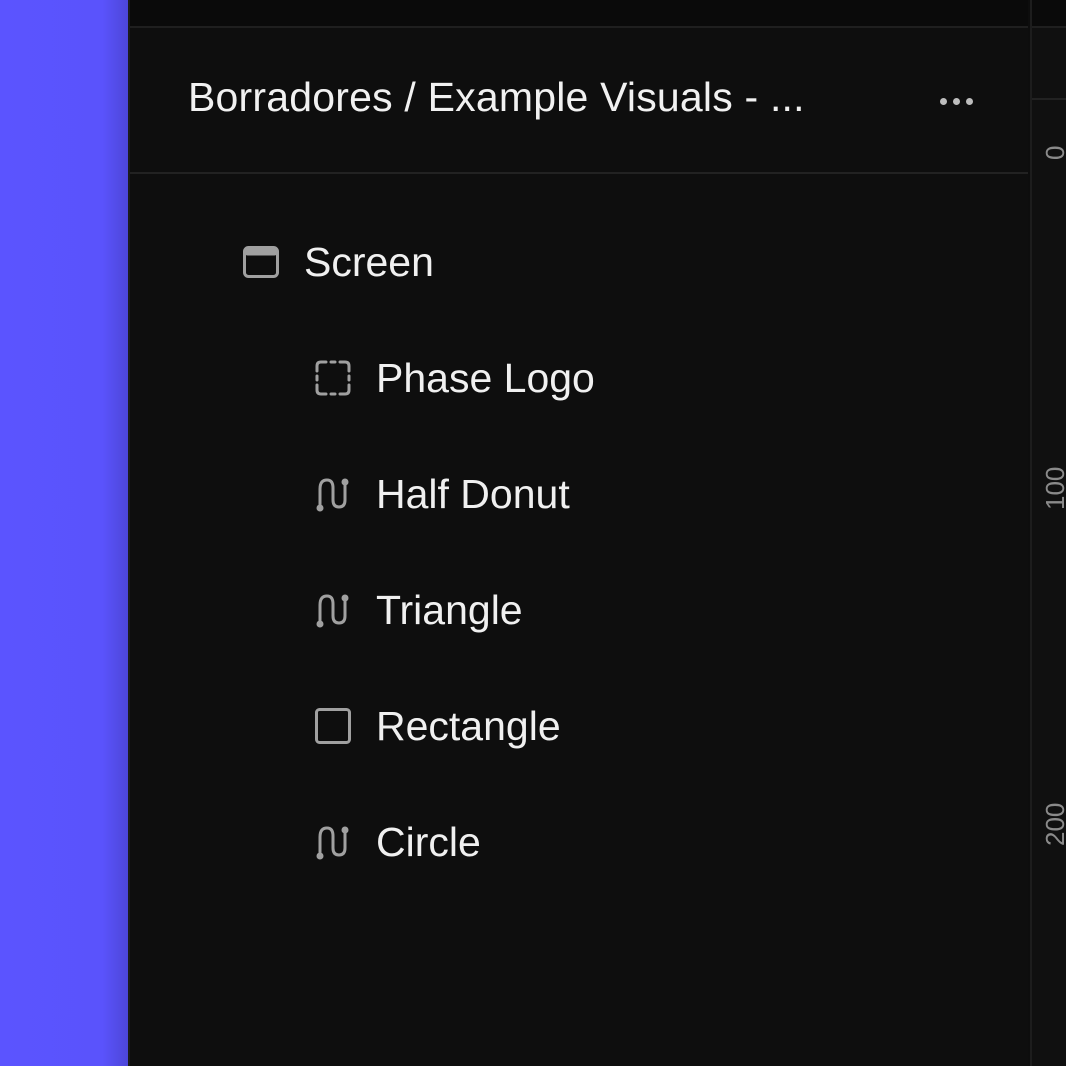  I want to click on group-dashed-icon, so click(333, 378).